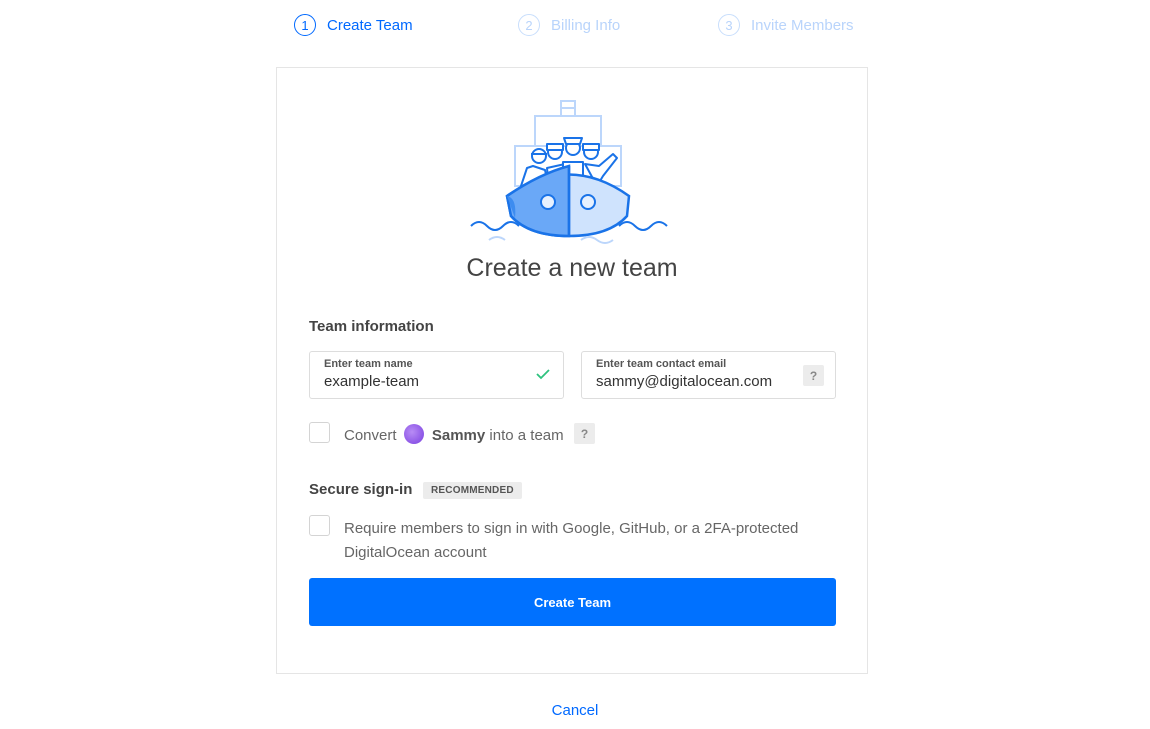 This screenshot has width=1150, height=729. Describe the element at coordinates (569, 172) in the screenshot. I see `ship-illustration` at that location.